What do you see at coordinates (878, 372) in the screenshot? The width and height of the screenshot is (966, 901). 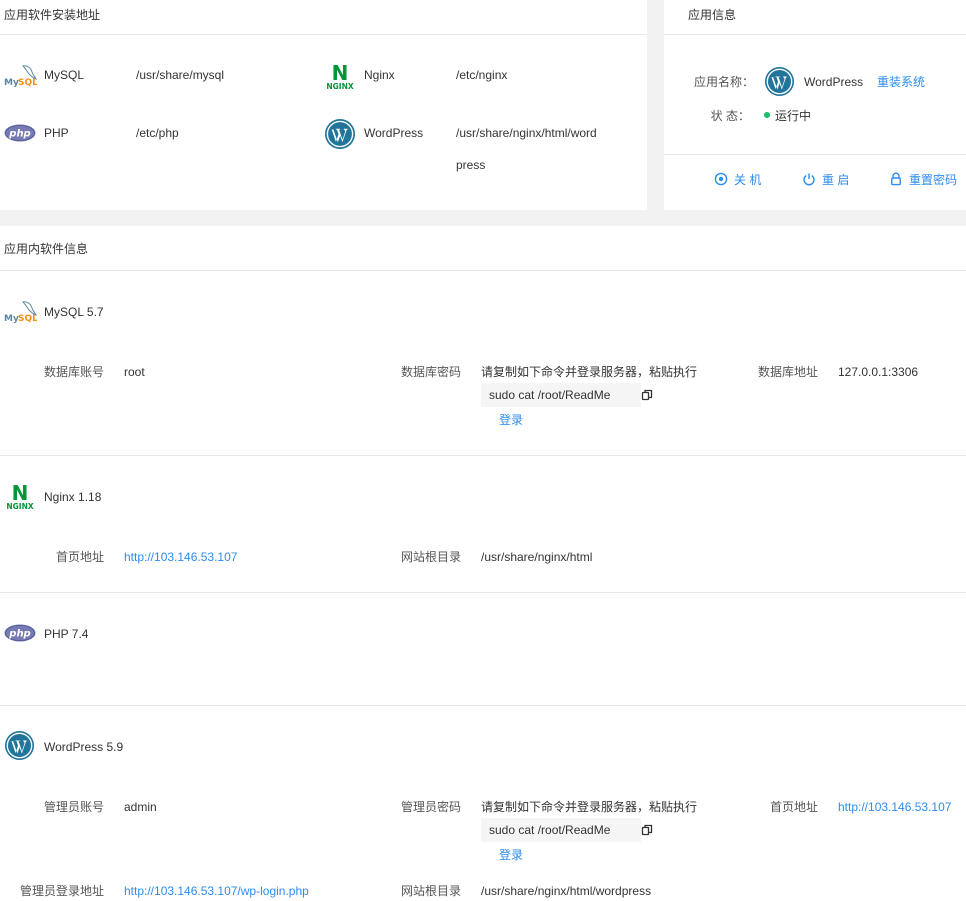 I see `db-address-value: 127.0.0.1:3306` at bounding box center [878, 372].